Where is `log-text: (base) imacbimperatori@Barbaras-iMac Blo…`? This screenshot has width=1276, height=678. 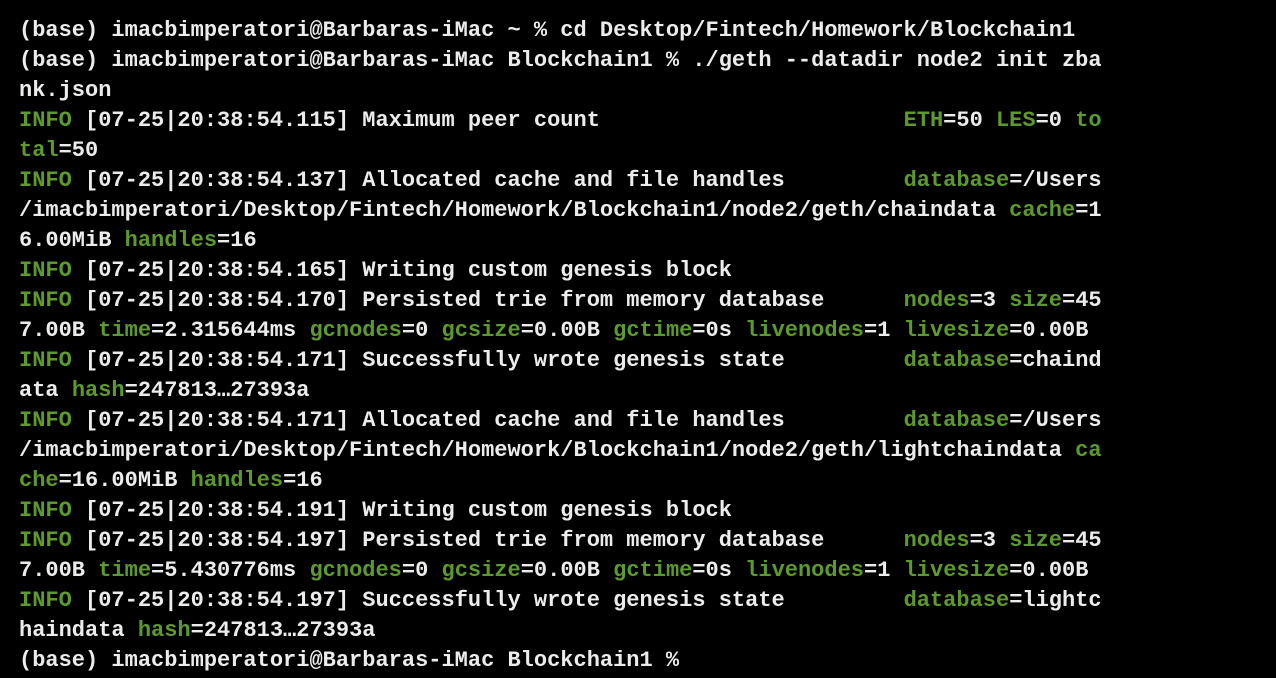
log-text: (base) imacbimperatori@Barbaras-iMac Blo… is located at coordinates (356, 660).